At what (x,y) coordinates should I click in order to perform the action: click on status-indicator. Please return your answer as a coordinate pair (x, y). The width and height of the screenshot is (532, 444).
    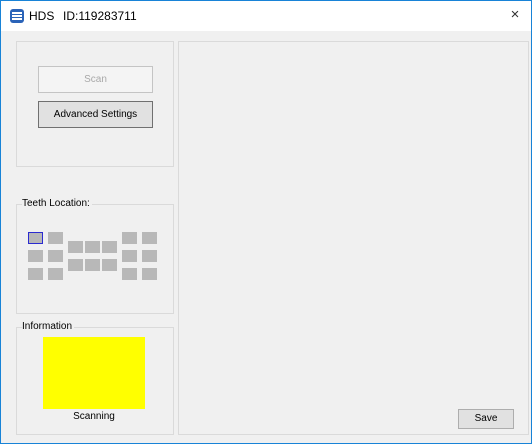
    Looking at the image, I should click on (94, 373).